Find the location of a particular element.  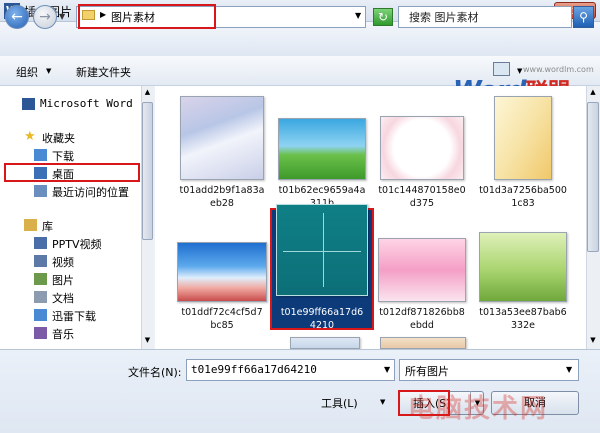

file-name-label: 4210 is located at coordinates (322, 325).